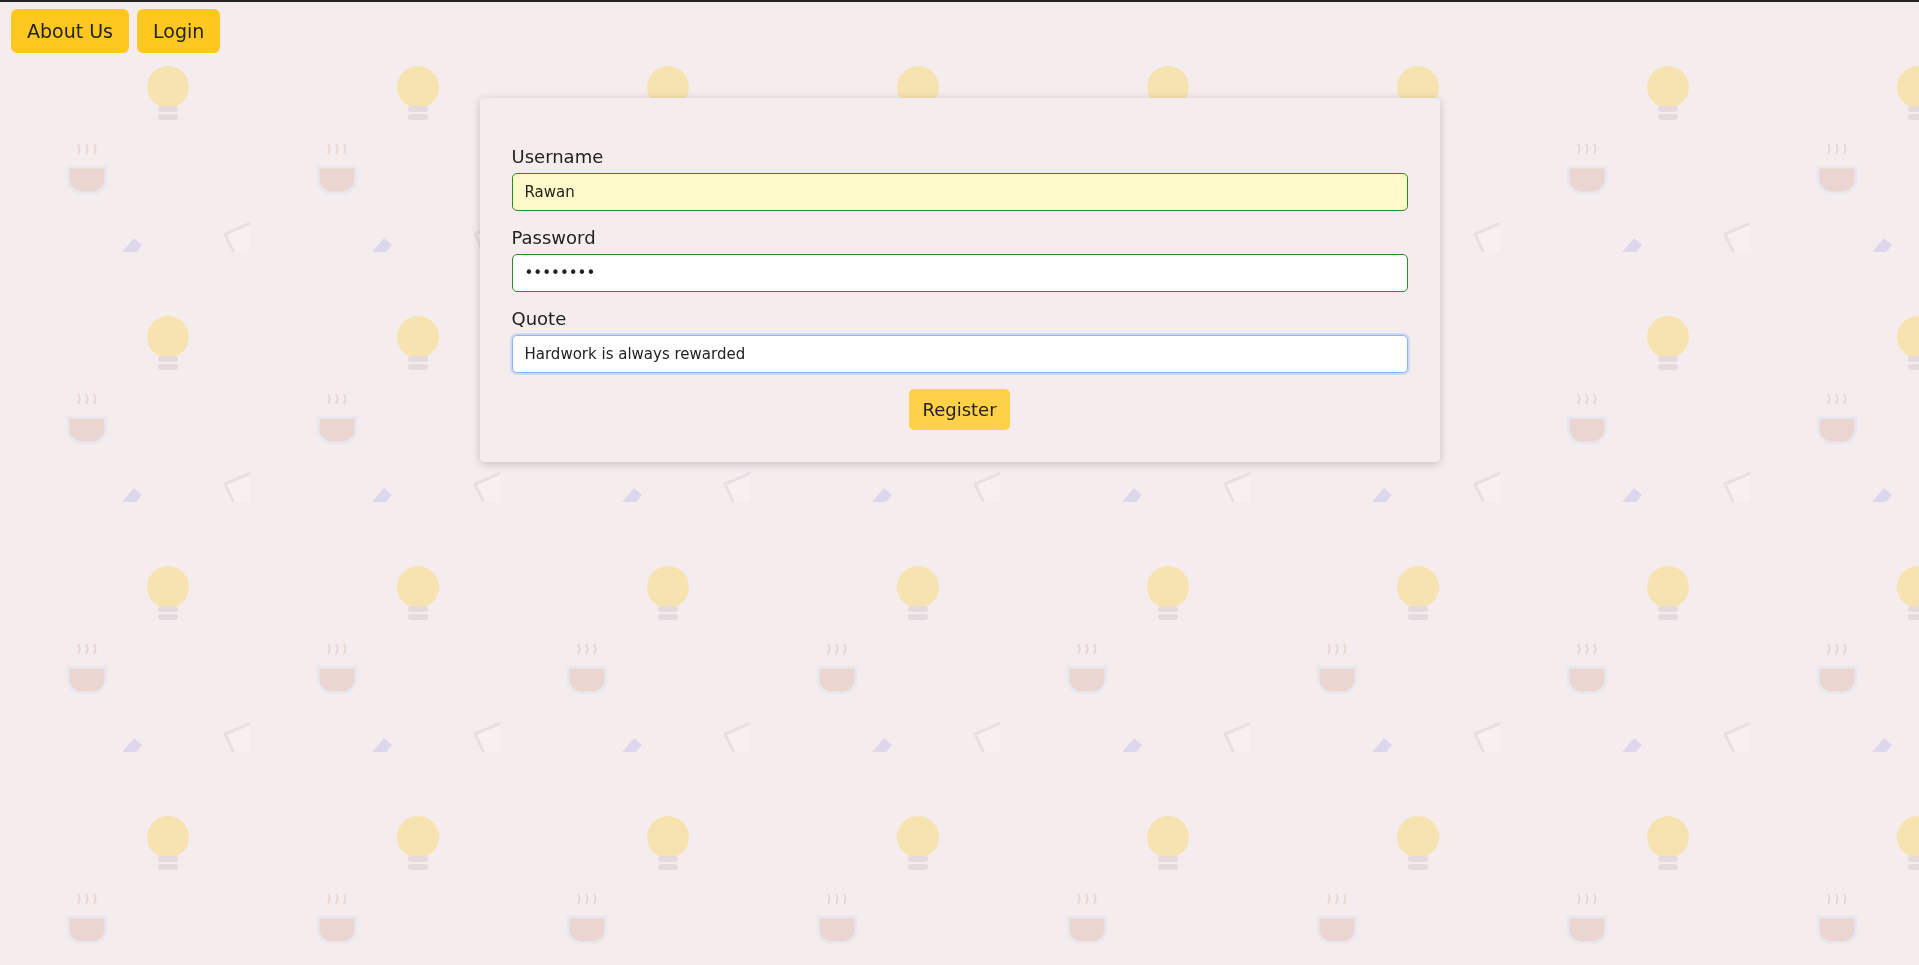 The width and height of the screenshot is (1919, 965). Describe the element at coordinates (959, 354) in the screenshot. I see `input-field: Hardwork is always rewarded` at that location.